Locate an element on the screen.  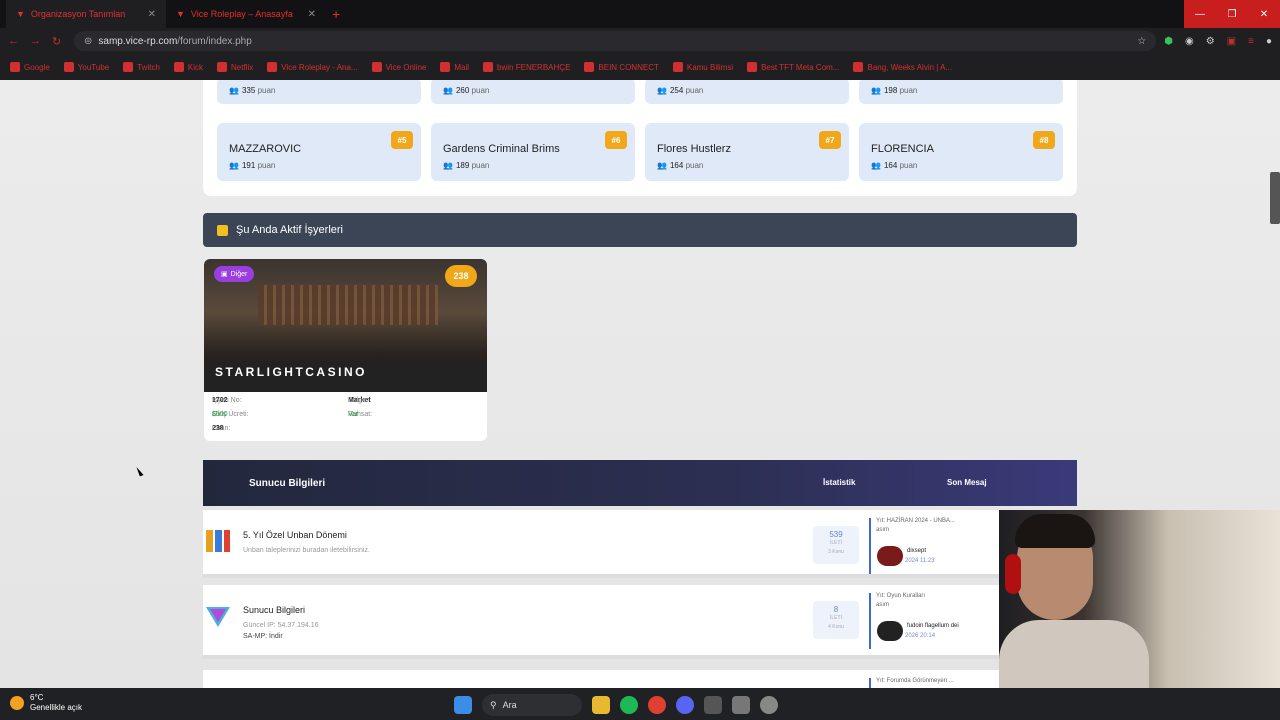
weather-widget: 6°C Genellikle açık is located at coordinates (46, 703).